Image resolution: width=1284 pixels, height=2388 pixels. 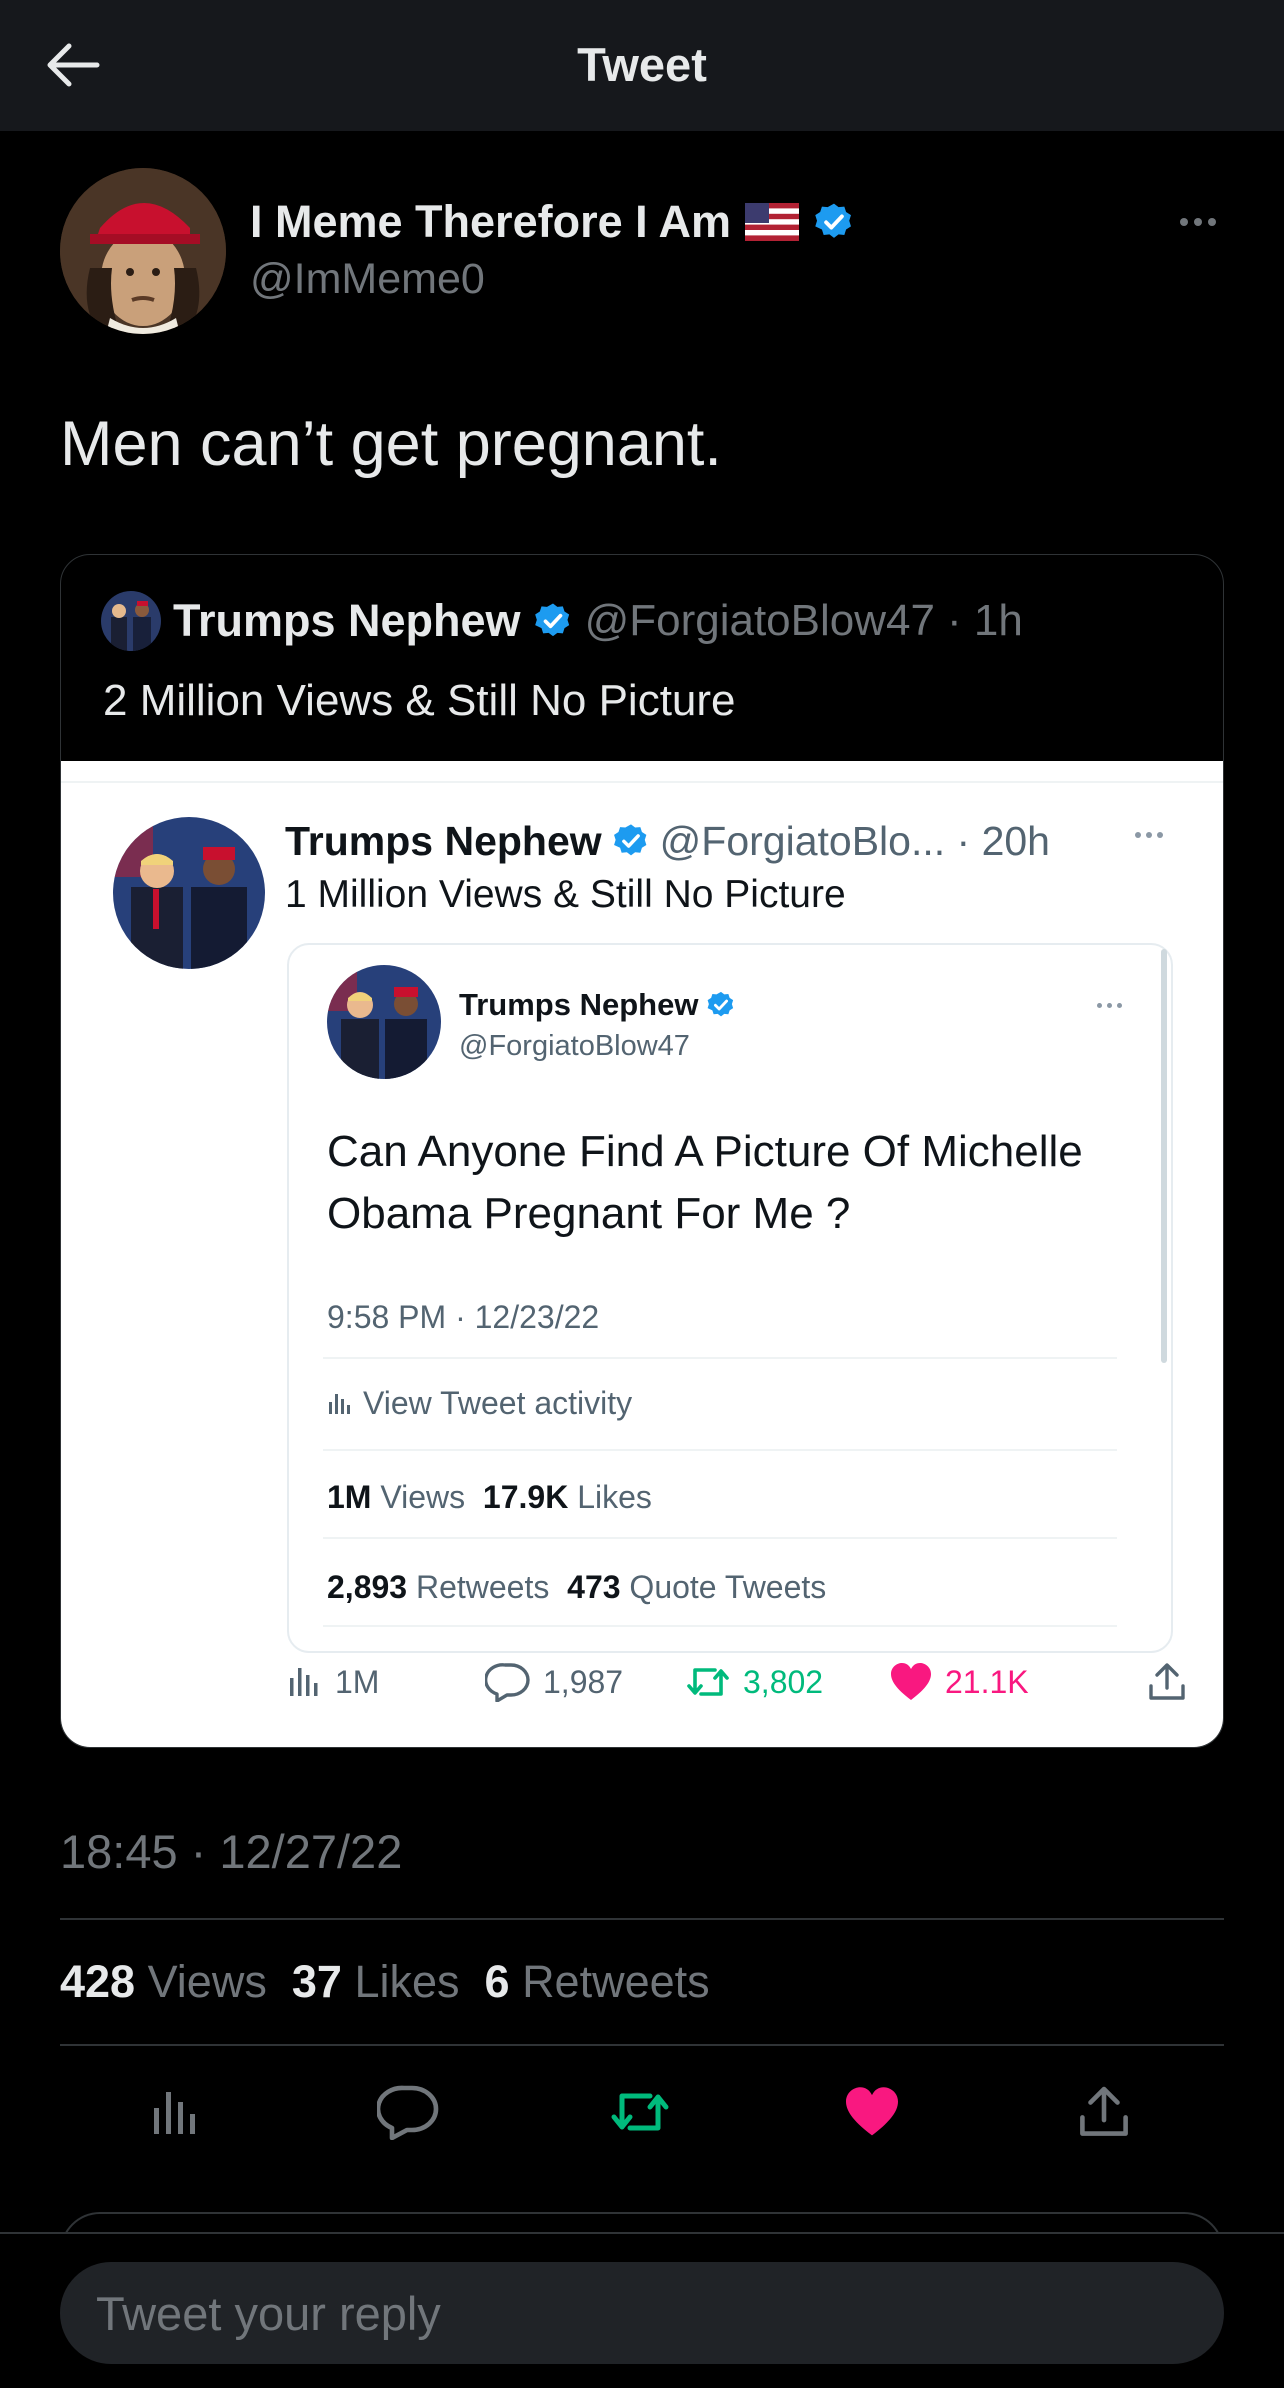 What do you see at coordinates (771, 222) in the screenshot?
I see `us-flag-icon` at bounding box center [771, 222].